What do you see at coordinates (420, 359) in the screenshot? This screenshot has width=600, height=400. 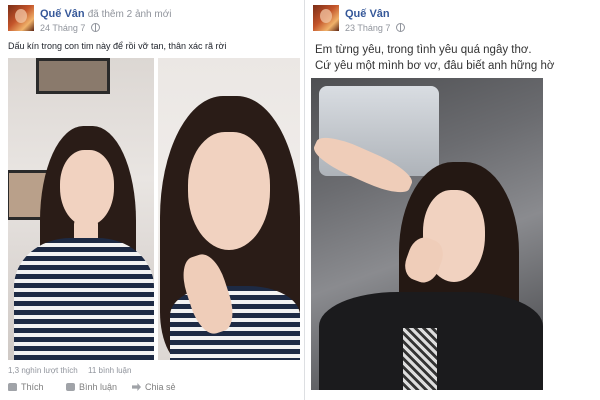 I see `patterned-top` at bounding box center [420, 359].